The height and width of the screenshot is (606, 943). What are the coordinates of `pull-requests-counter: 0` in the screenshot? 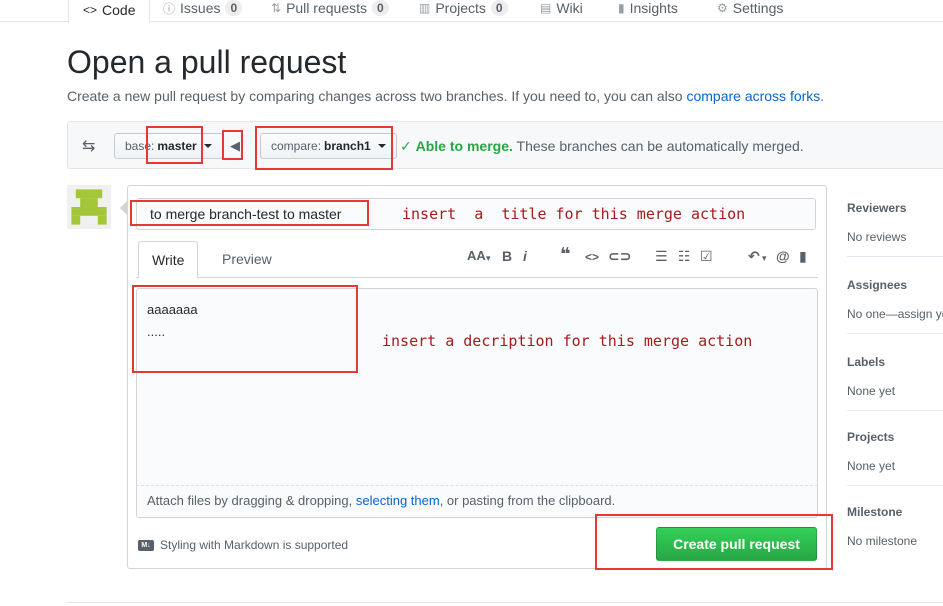 It's located at (380, 8).